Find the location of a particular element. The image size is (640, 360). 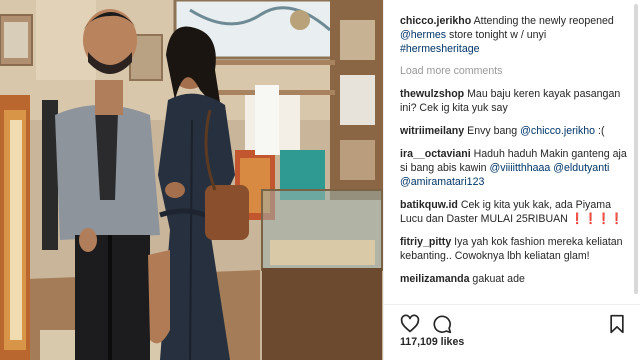

mention-link: @amiramatari123 is located at coordinates (442, 182).